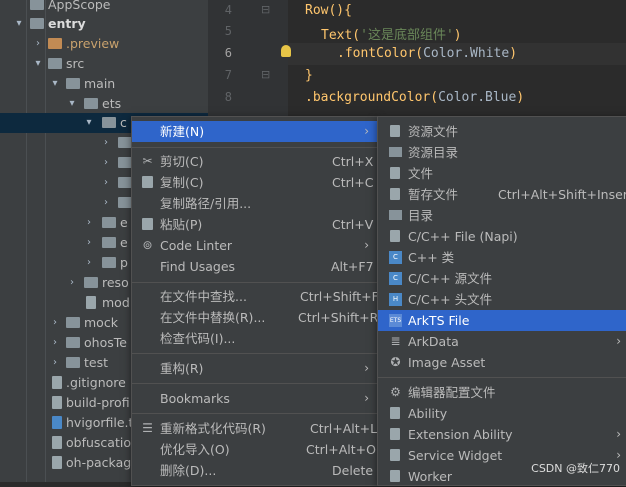  What do you see at coordinates (502, 215) in the screenshot?
I see `submenu-item-directory: 目录` at bounding box center [502, 215].